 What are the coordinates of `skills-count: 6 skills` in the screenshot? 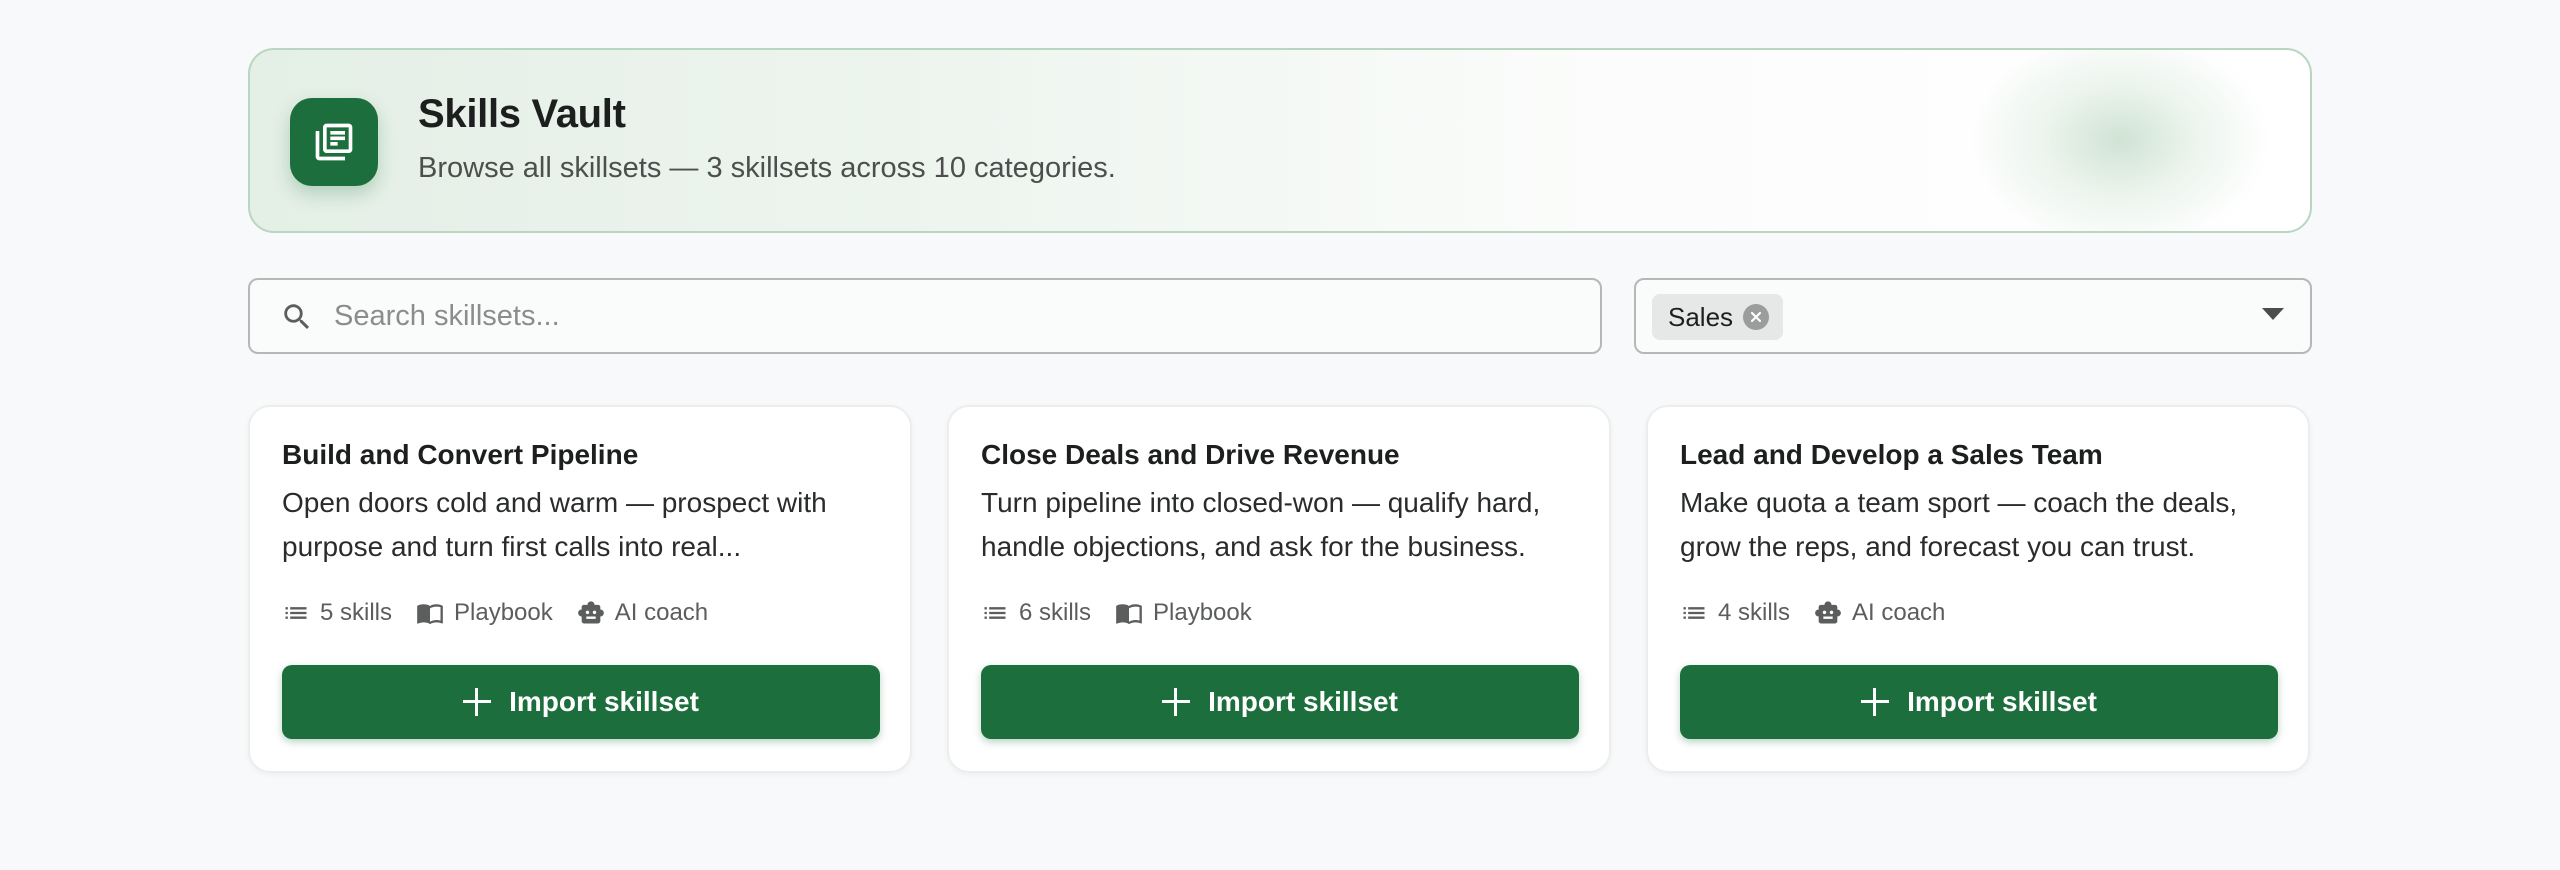 It's located at (1036, 613).